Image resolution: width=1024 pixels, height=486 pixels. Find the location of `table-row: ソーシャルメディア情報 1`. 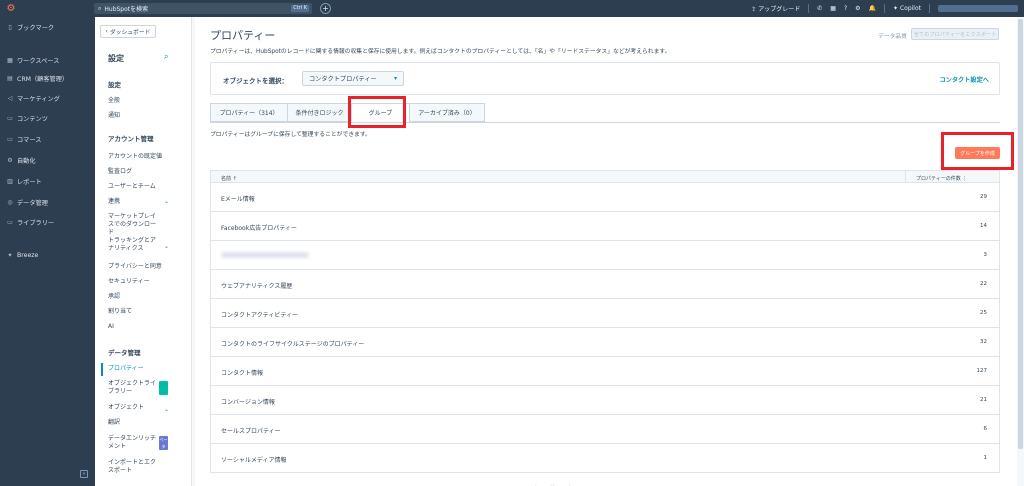

table-row: ソーシャルメディア情報 1 is located at coordinates (605, 458).